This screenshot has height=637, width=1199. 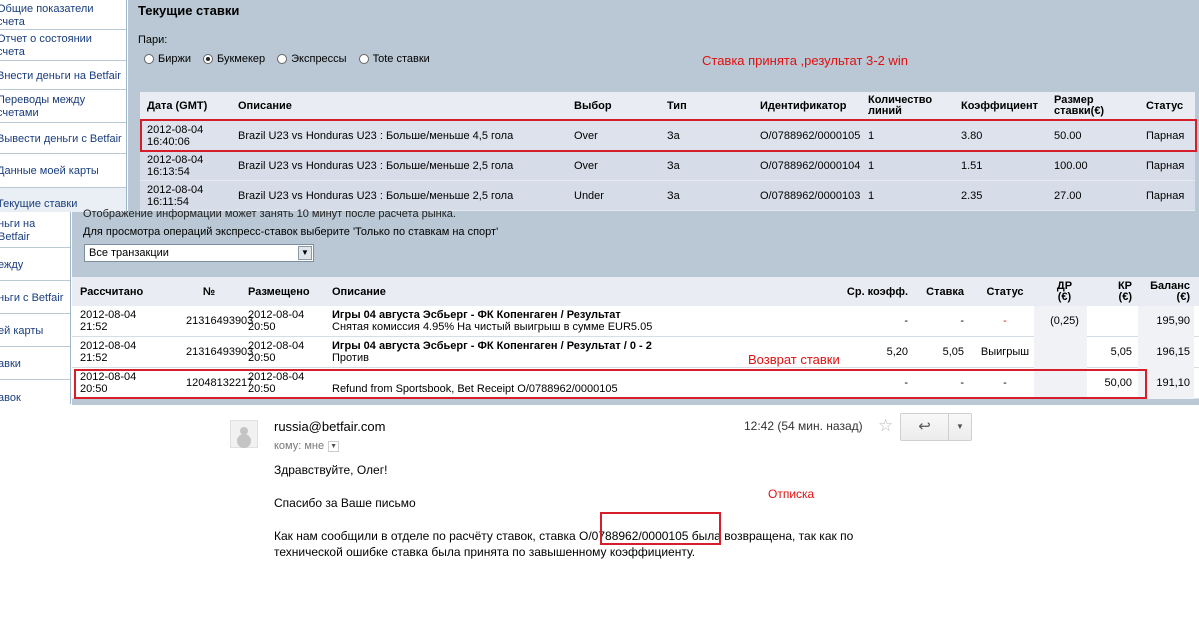 I want to click on radio-exchange: Биржи, so click(x=167, y=59).